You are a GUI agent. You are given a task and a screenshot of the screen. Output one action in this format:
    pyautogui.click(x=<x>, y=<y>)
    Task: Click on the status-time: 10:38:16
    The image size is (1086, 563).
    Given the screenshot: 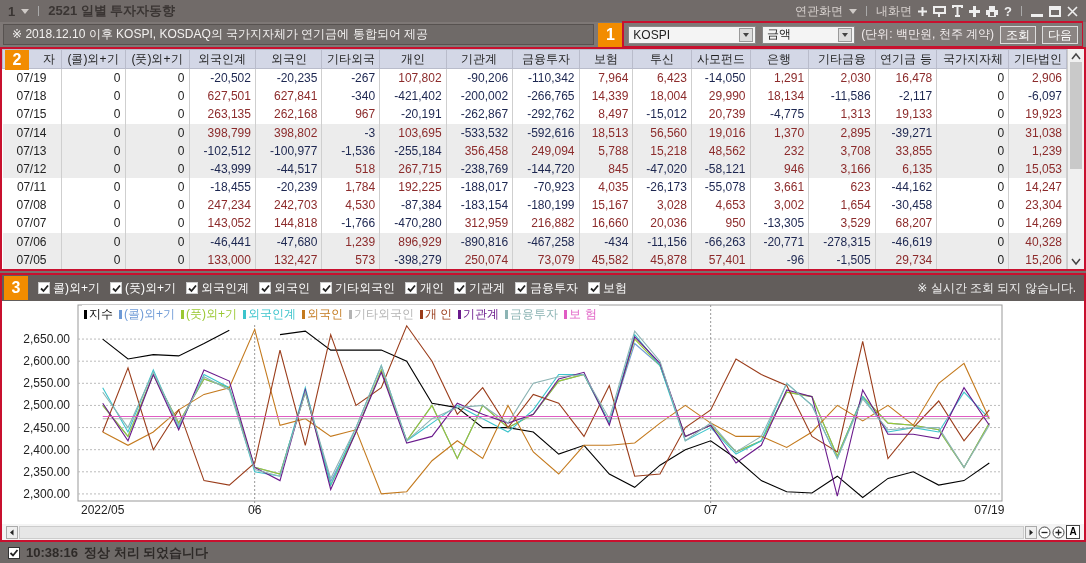 What is the action you would take?
    pyautogui.click(x=52, y=552)
    